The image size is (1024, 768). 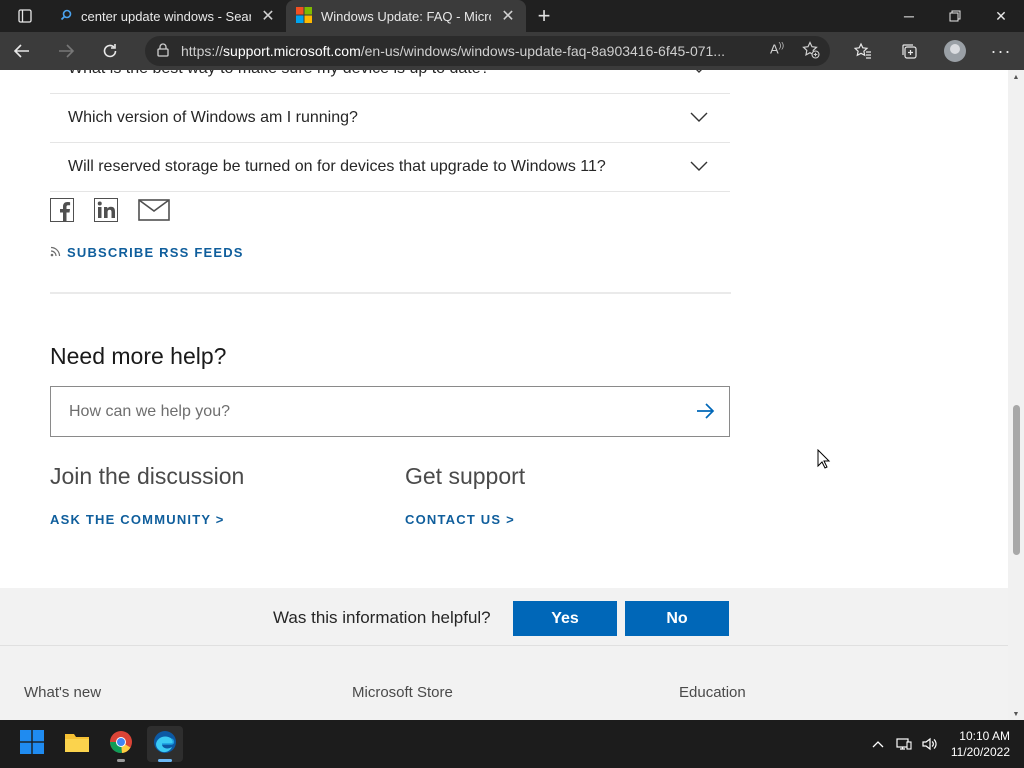 I want to click on profile-avatar, so click(x=955, y=51).